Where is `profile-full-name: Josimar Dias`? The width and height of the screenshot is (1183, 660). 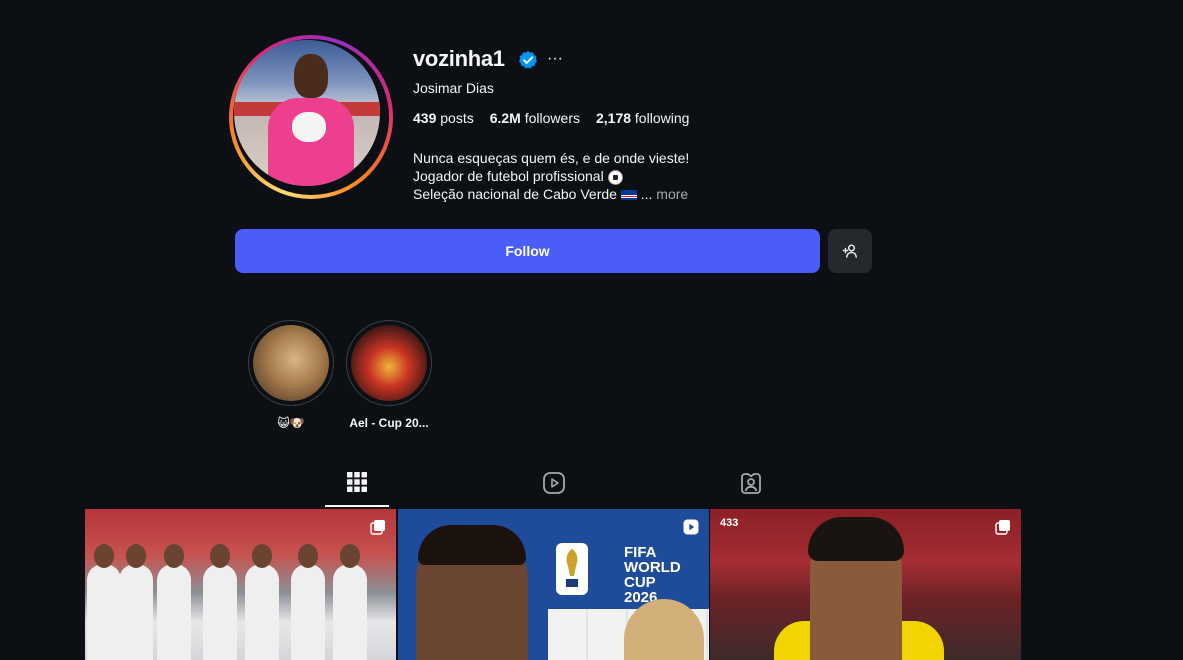 profile-full-name: Josimar Dias is located at coordinates (453, 88).